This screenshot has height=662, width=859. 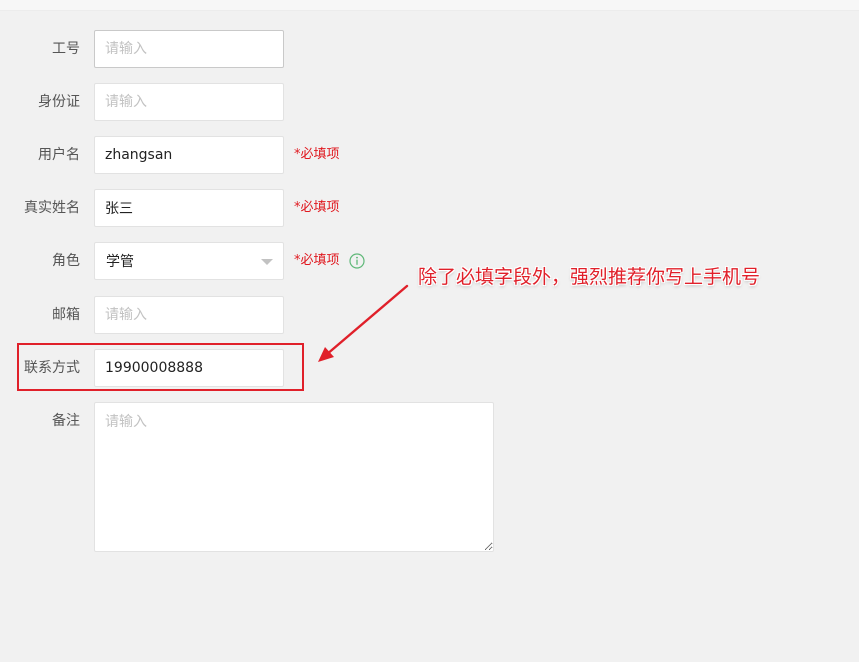 I want to click on id-card-input, so click(x=189, y=102).